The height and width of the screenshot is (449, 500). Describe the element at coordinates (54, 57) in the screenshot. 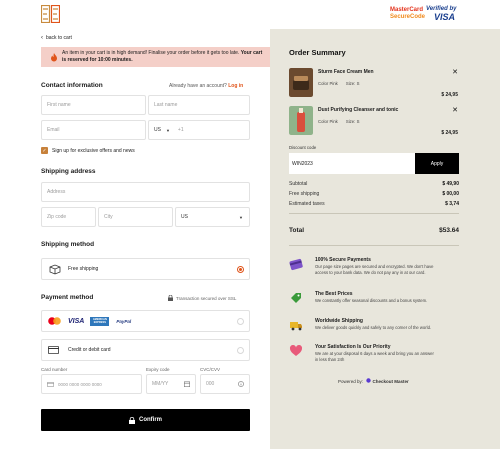

I see `fire-icon` at that location.